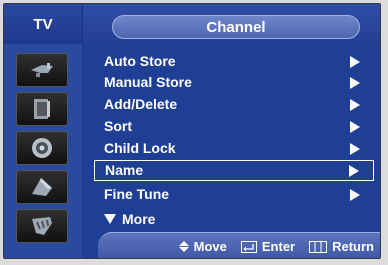  What do you see at coordinates (234, 148) in the screenshot?
I see `menu-item-child-lock: Child Lock` at bounding box center [234, 148].